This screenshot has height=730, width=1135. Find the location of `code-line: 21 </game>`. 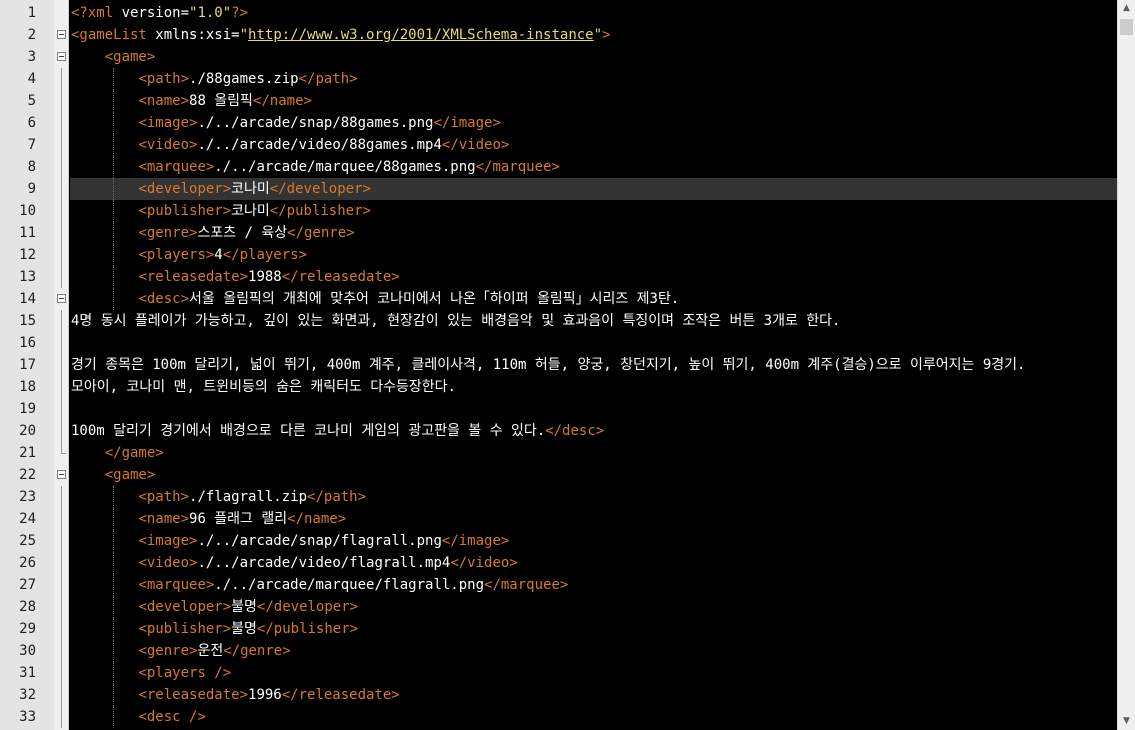

code-line: 21 </game> is located at coordinates (558, 453).